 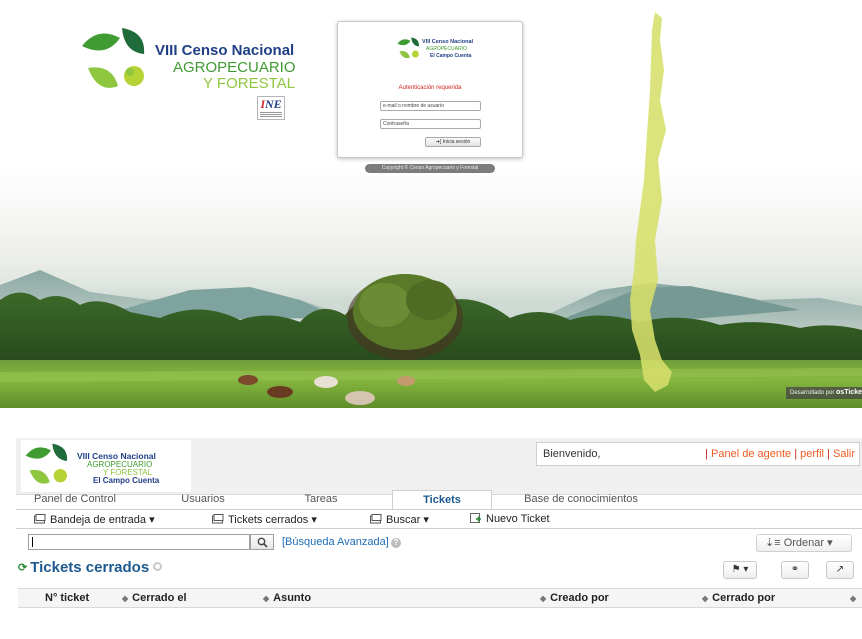 What do you see at coordinates (430, 124) in the screenshot?
I see `password-field: Contraseña` at bounding box center [430, 124].